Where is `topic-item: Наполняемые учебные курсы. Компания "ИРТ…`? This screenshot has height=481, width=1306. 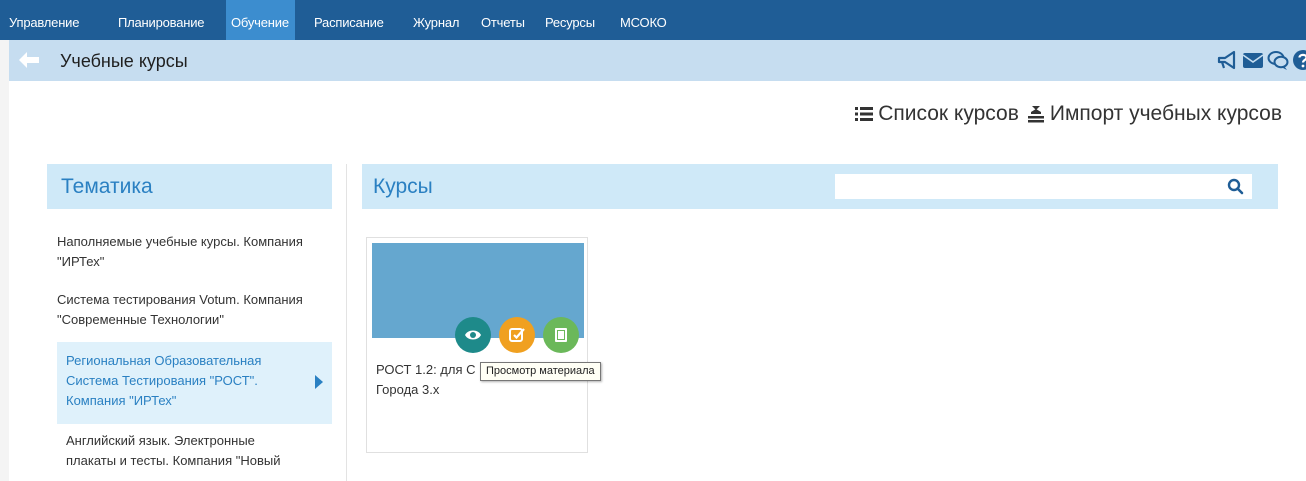
topic-item: Наполняемые учебные курсы. Компания "ИРТ… is located at coordinates (194, 252).